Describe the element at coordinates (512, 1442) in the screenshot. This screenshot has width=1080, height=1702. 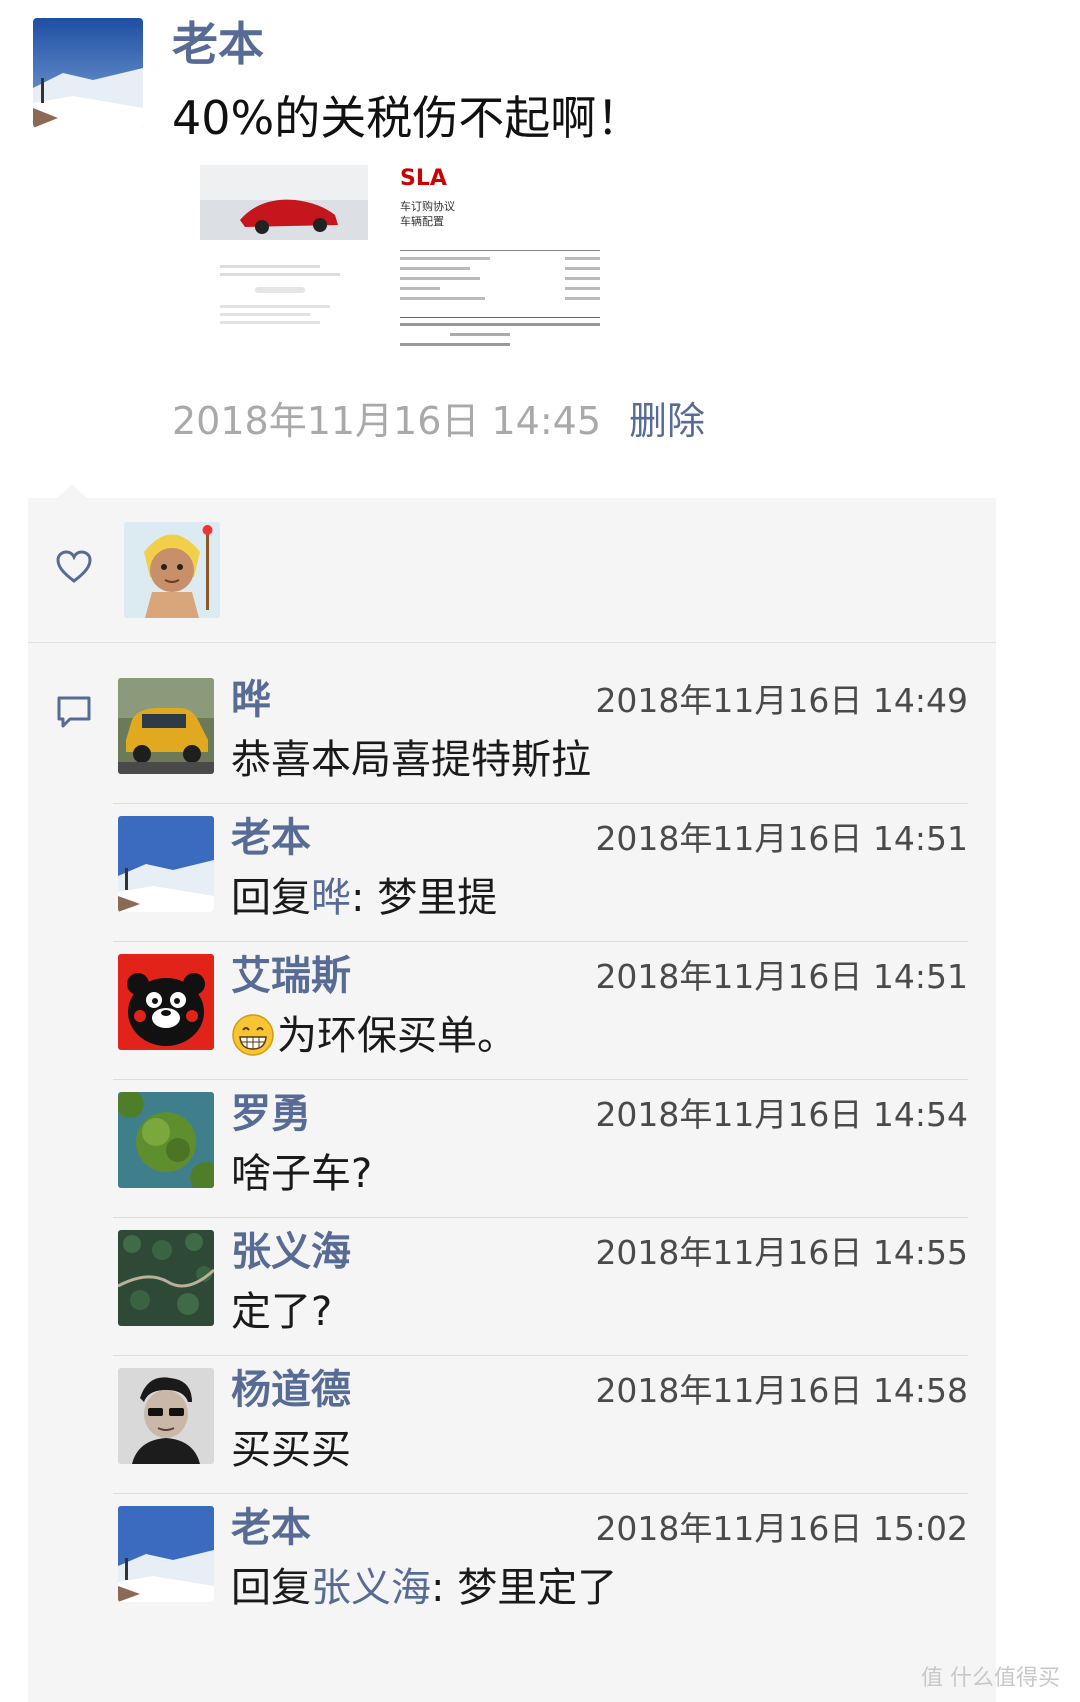
I see `comment-item: 杨道德 2018年11月16日 14:58 买买买` at that location.